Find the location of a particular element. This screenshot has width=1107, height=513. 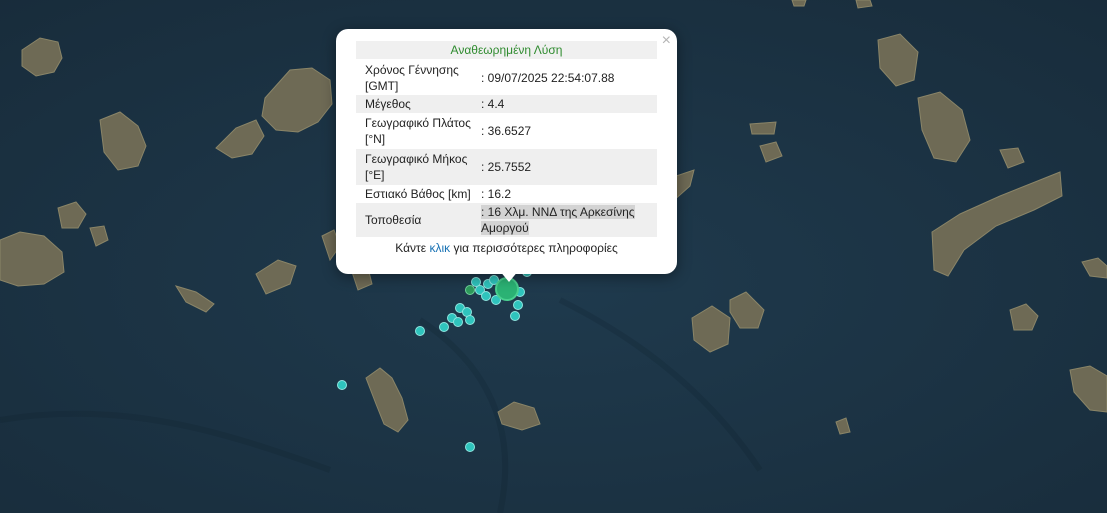

info-row-longitude: Γεωγραφικό Μήκος [°E] : 25.7552 is located at coordinates (506, 167).